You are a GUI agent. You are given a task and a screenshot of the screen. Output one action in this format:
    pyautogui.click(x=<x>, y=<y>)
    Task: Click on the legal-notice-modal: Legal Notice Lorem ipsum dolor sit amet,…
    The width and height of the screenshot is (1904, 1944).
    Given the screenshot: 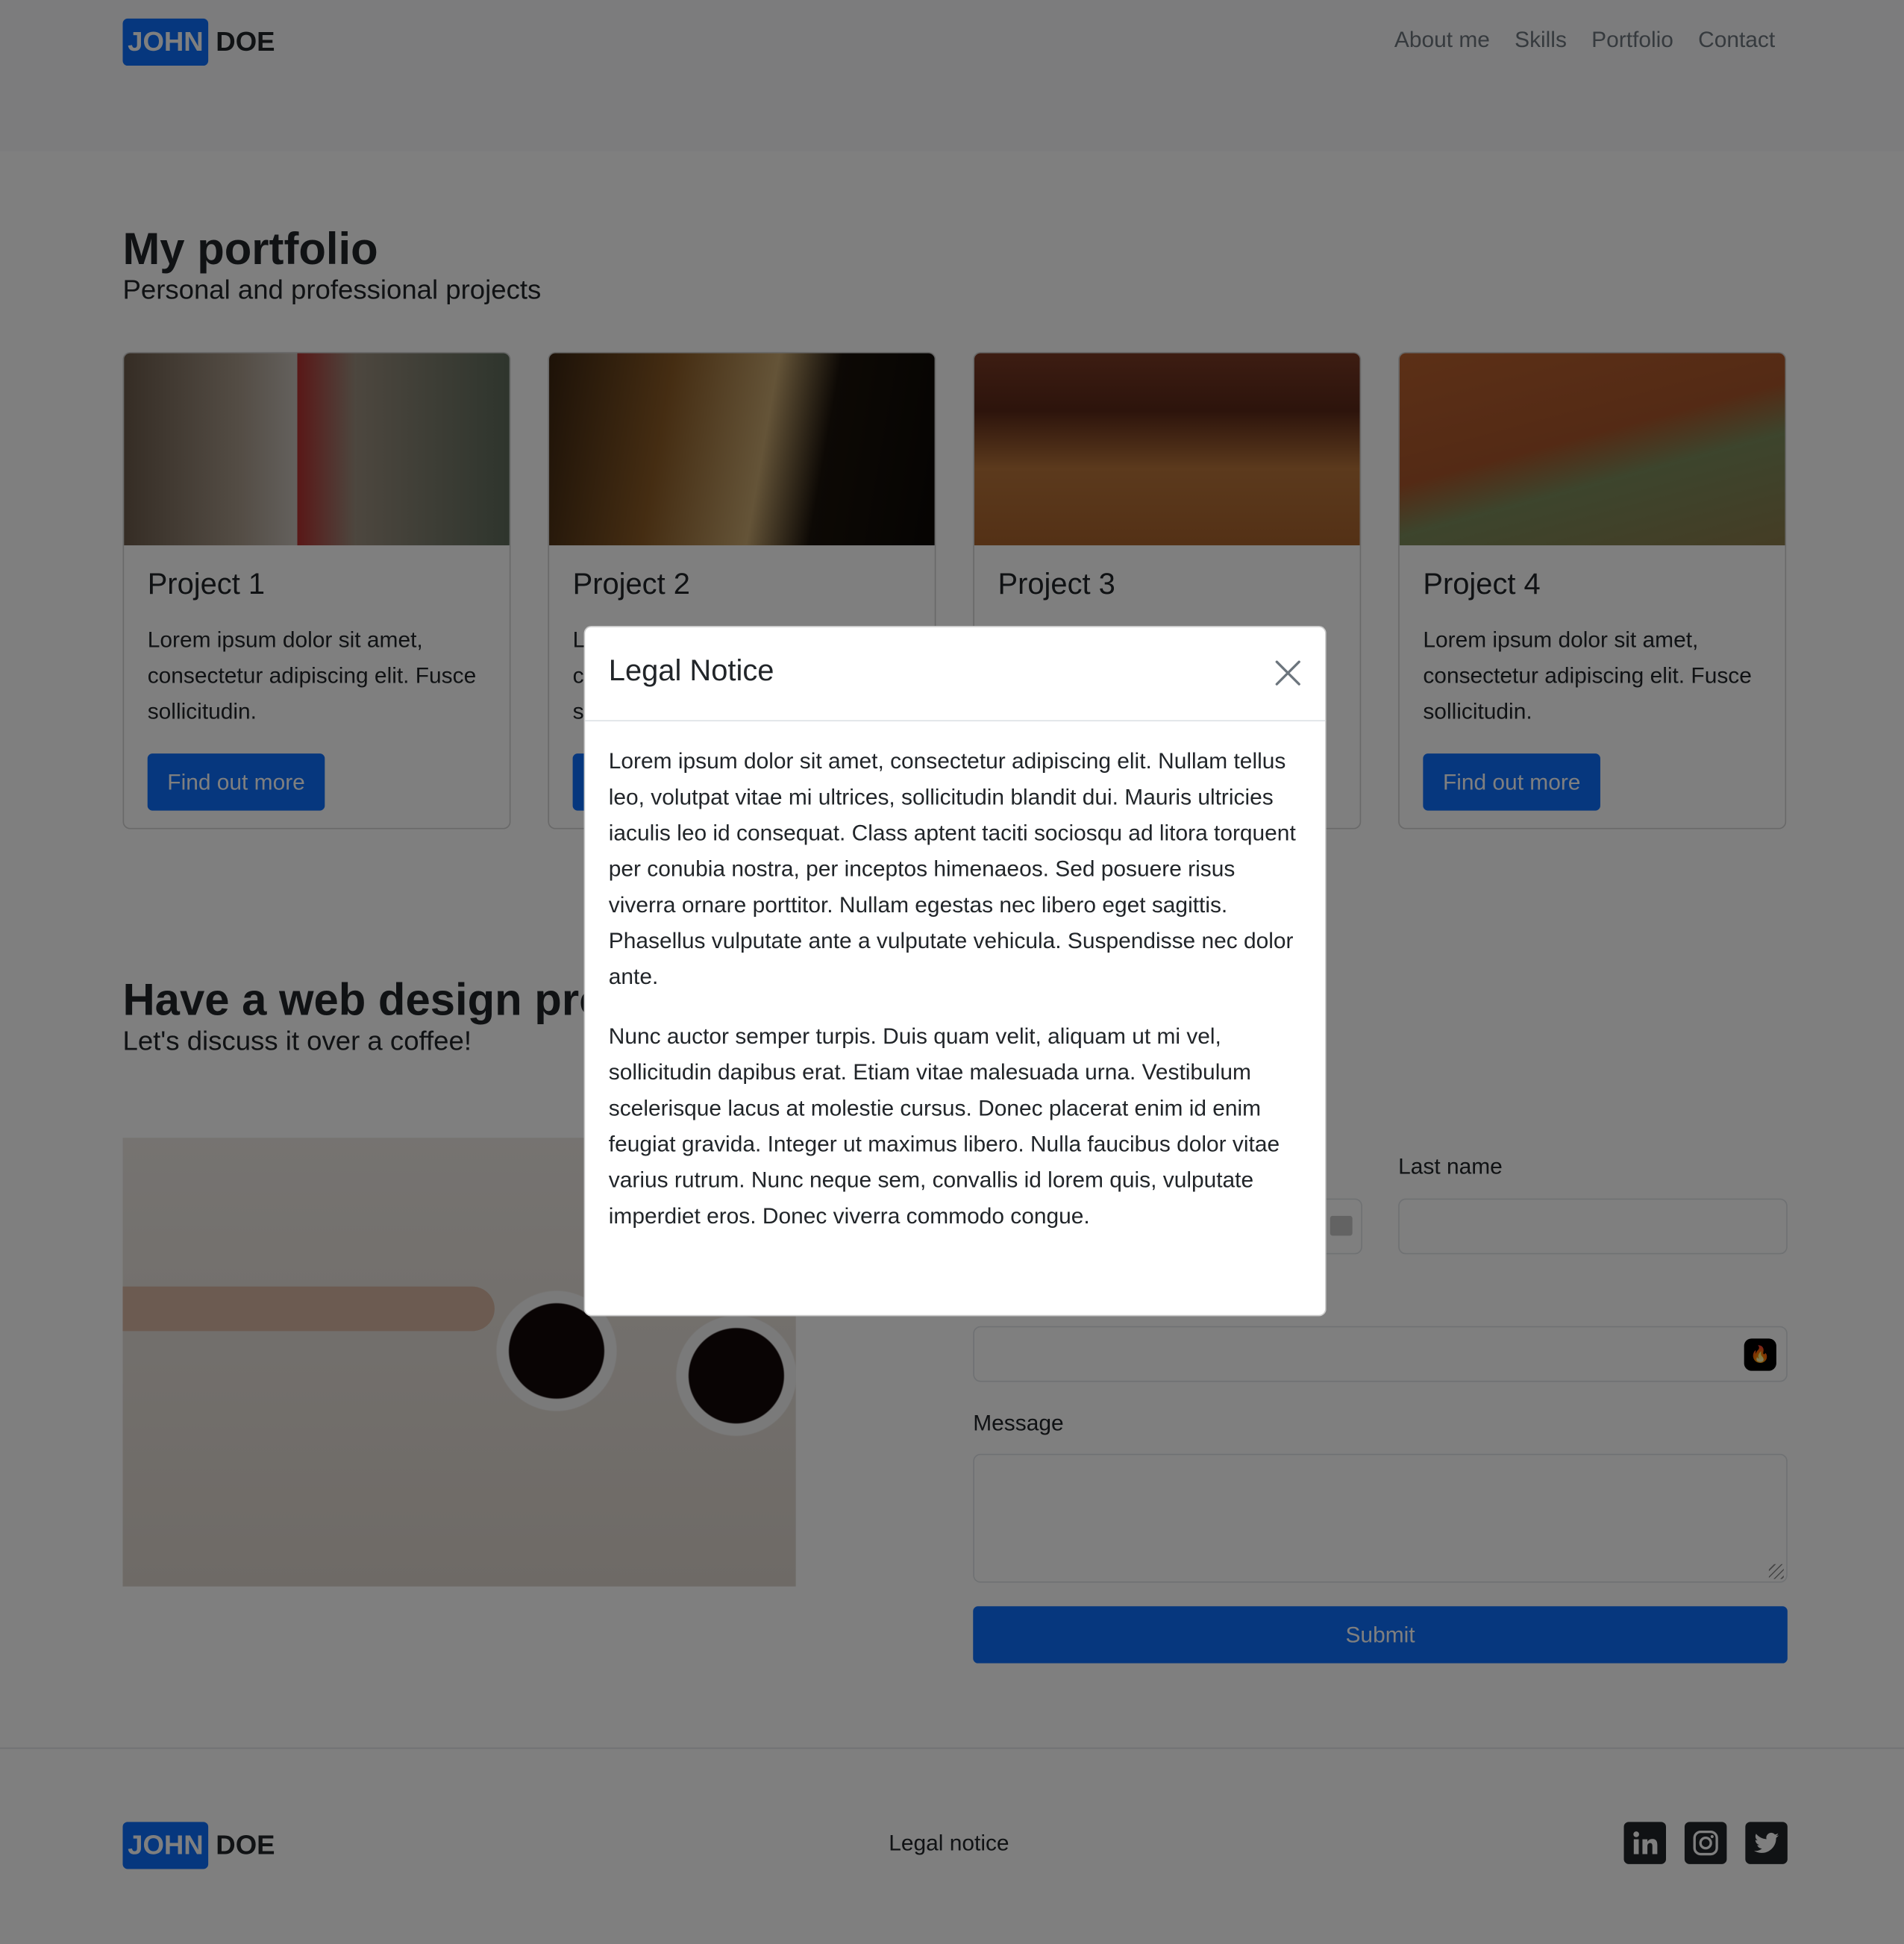 What is the action you would take?
    pyautogui.click(x=955, y=971)
    